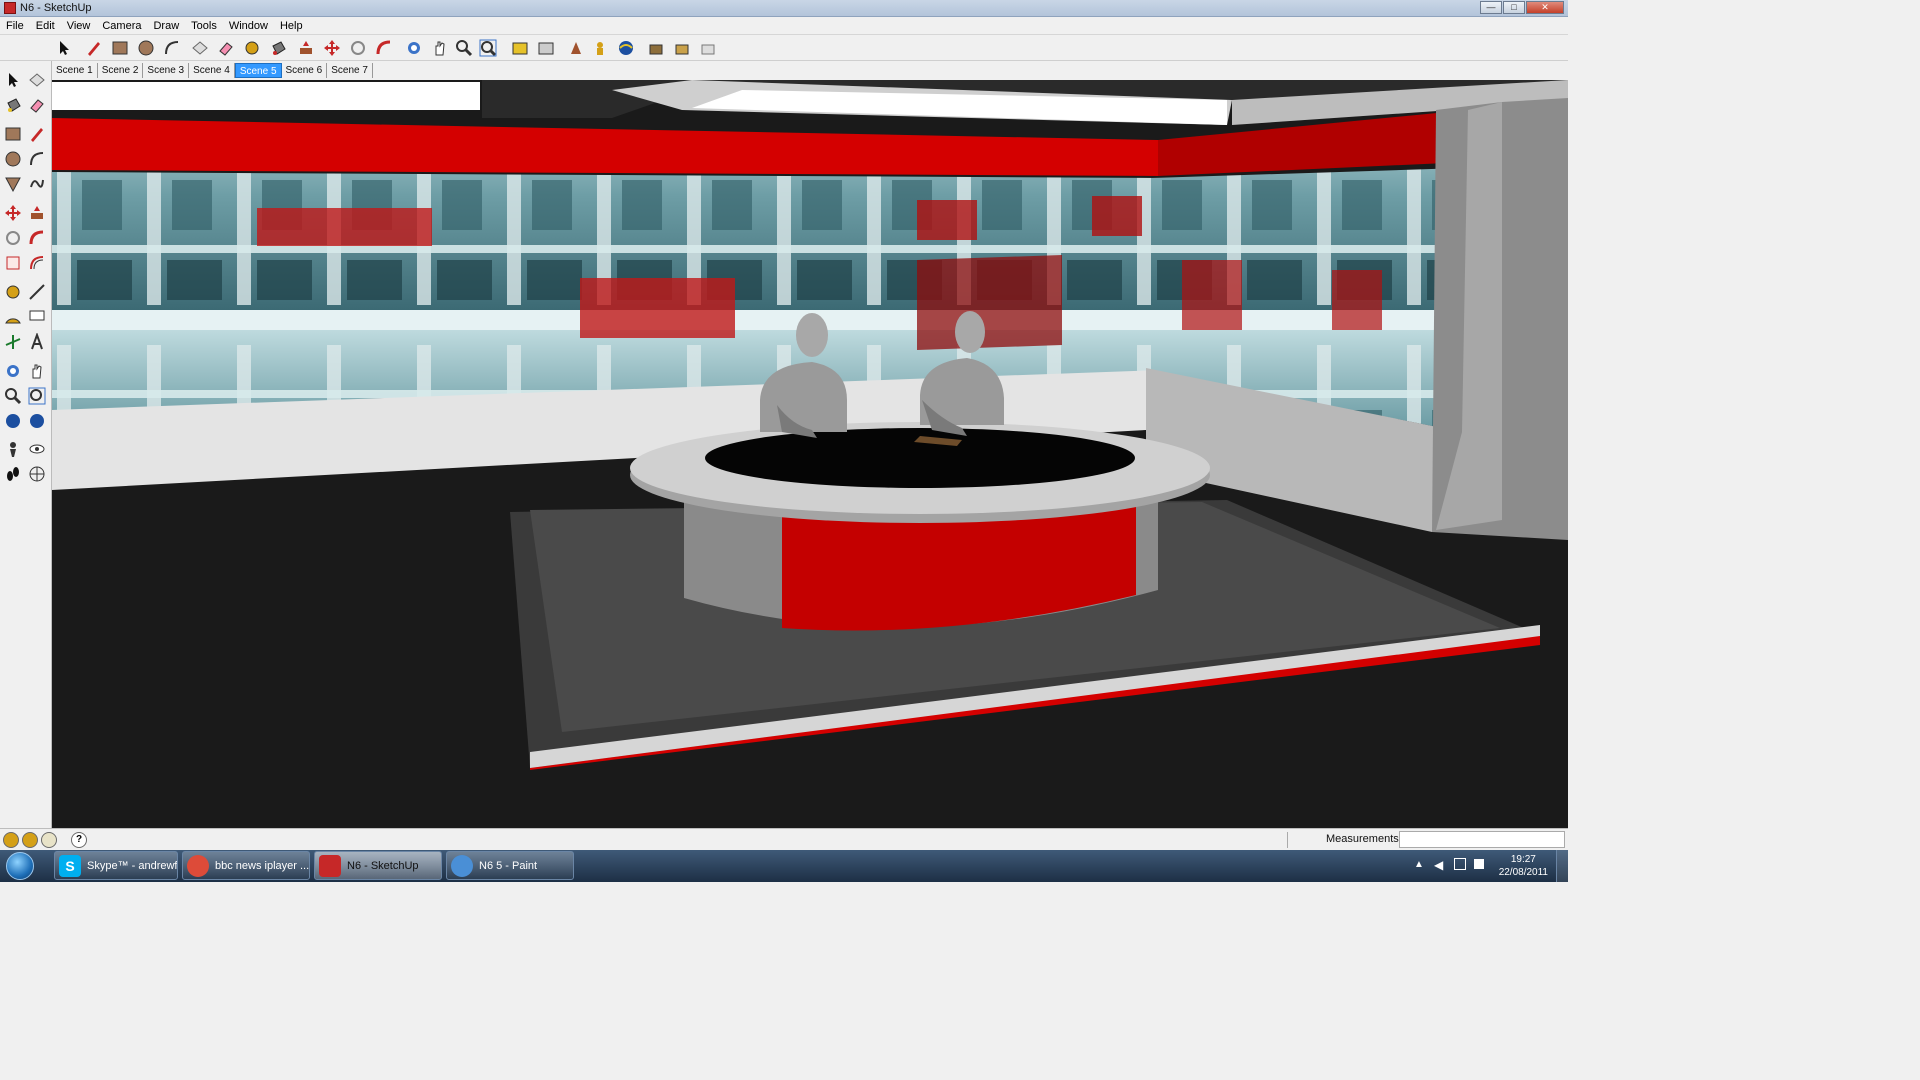 Image resolution: width=1920 pixels, height=1080 pixels. What do you see at coordinates (1523, 866) in the screenshot?
I see `system-clock: 19:27 22/08/2011` at bounding box center [1523, 866].